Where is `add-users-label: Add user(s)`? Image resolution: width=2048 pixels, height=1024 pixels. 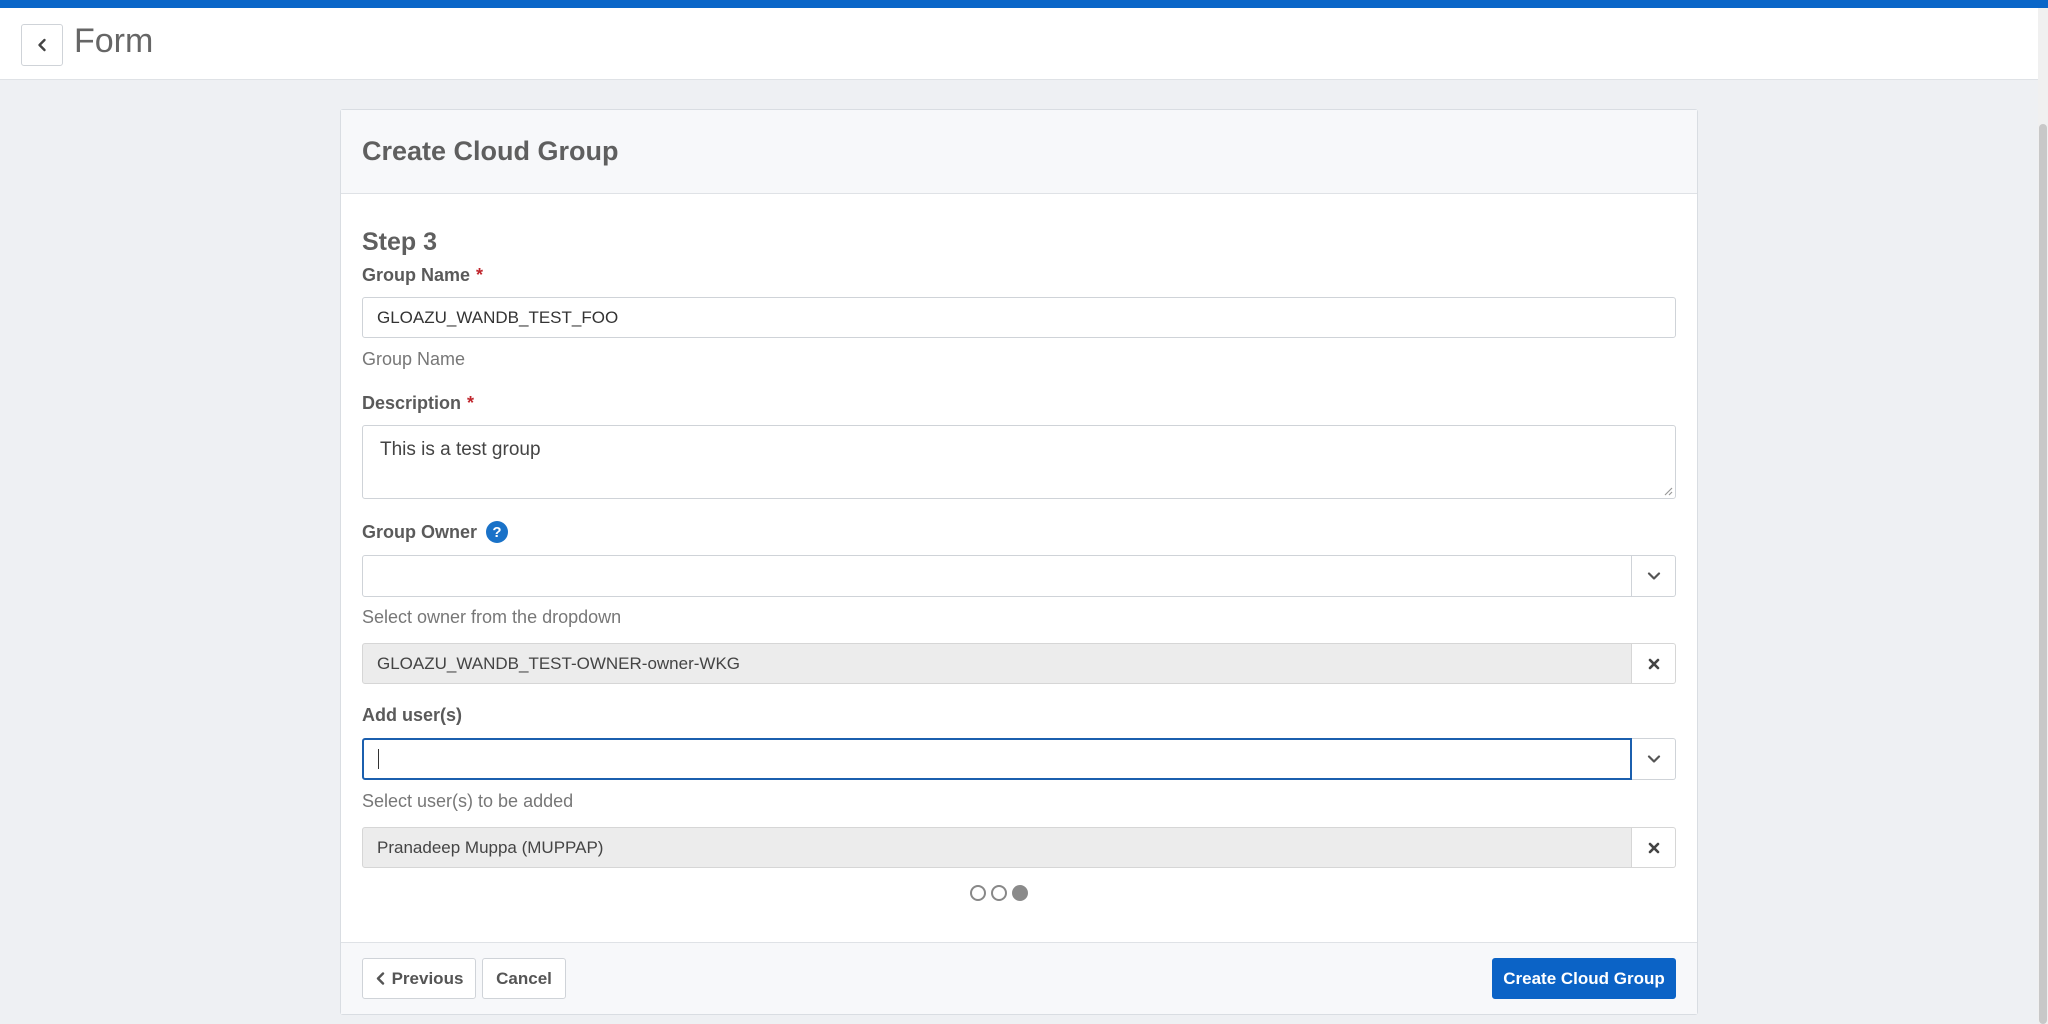
add-users-label: Add user(s) is located at coordinates (412, 715).